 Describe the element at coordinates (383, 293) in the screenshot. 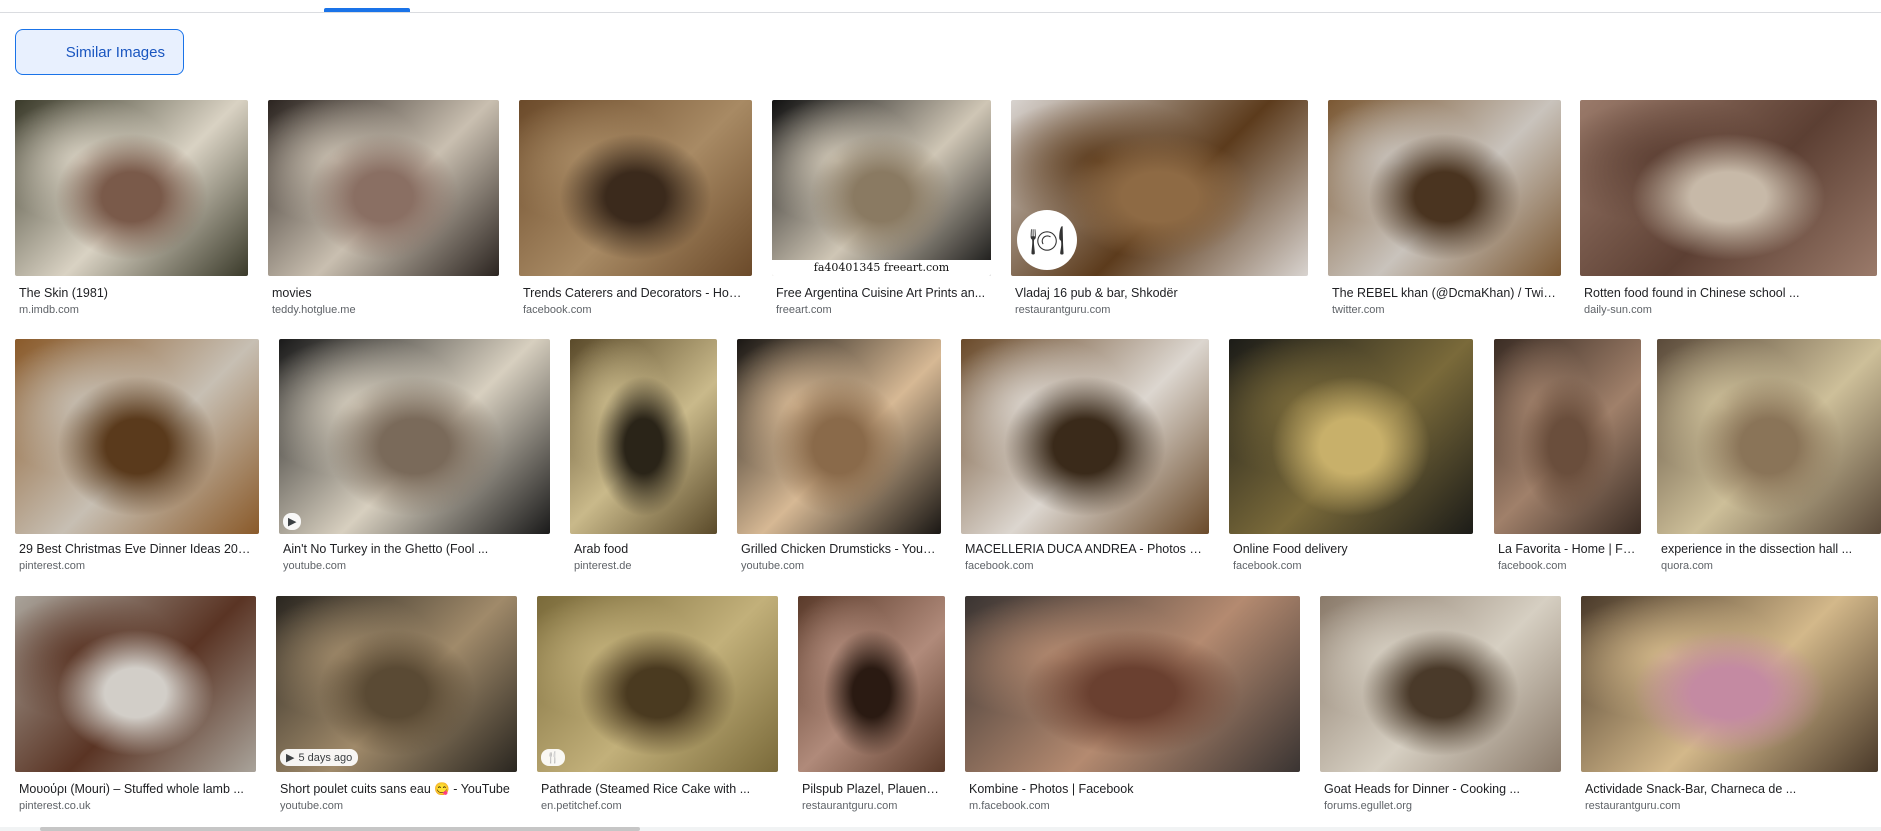

I see `result-title: movies` at that location.